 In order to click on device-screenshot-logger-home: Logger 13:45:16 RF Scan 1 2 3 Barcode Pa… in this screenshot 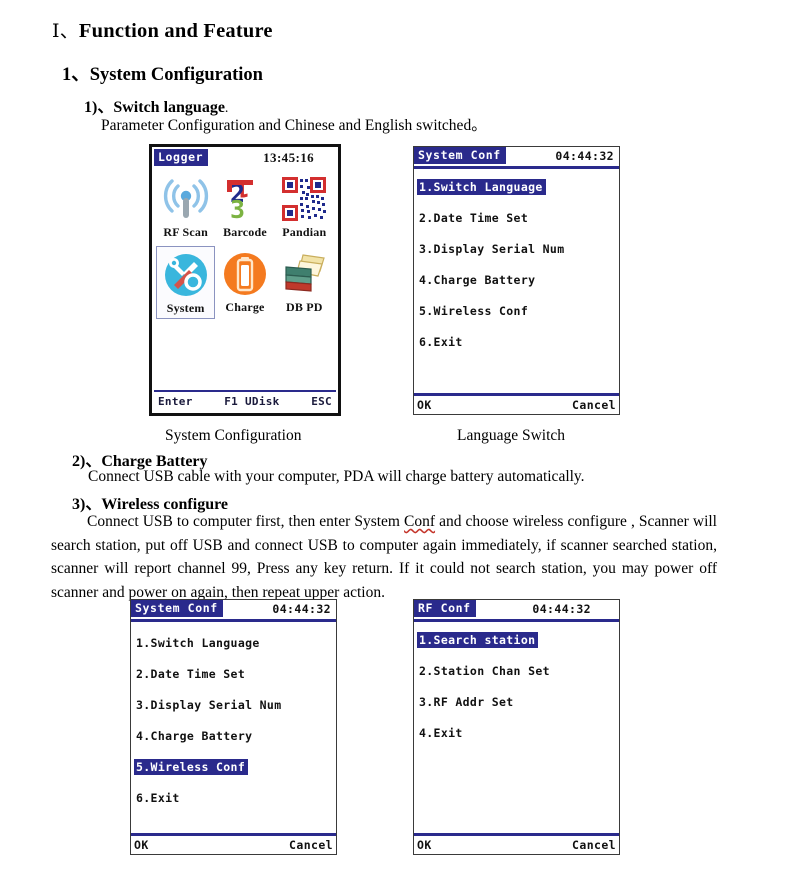, I will do `click(245, 280)`.